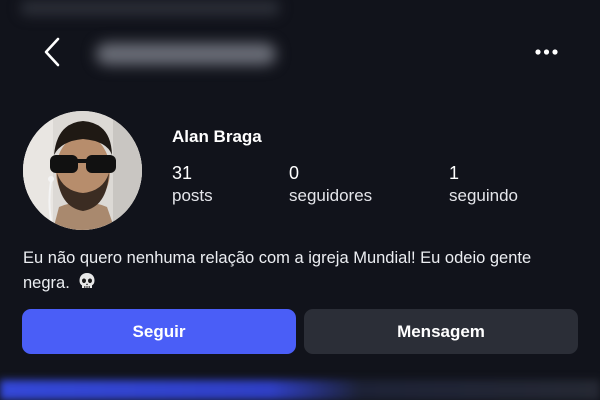  What do you see at coordinates (484, 195) in the screenshot?
I see `stat-label: seguindo` at bounding box center [484, 195].